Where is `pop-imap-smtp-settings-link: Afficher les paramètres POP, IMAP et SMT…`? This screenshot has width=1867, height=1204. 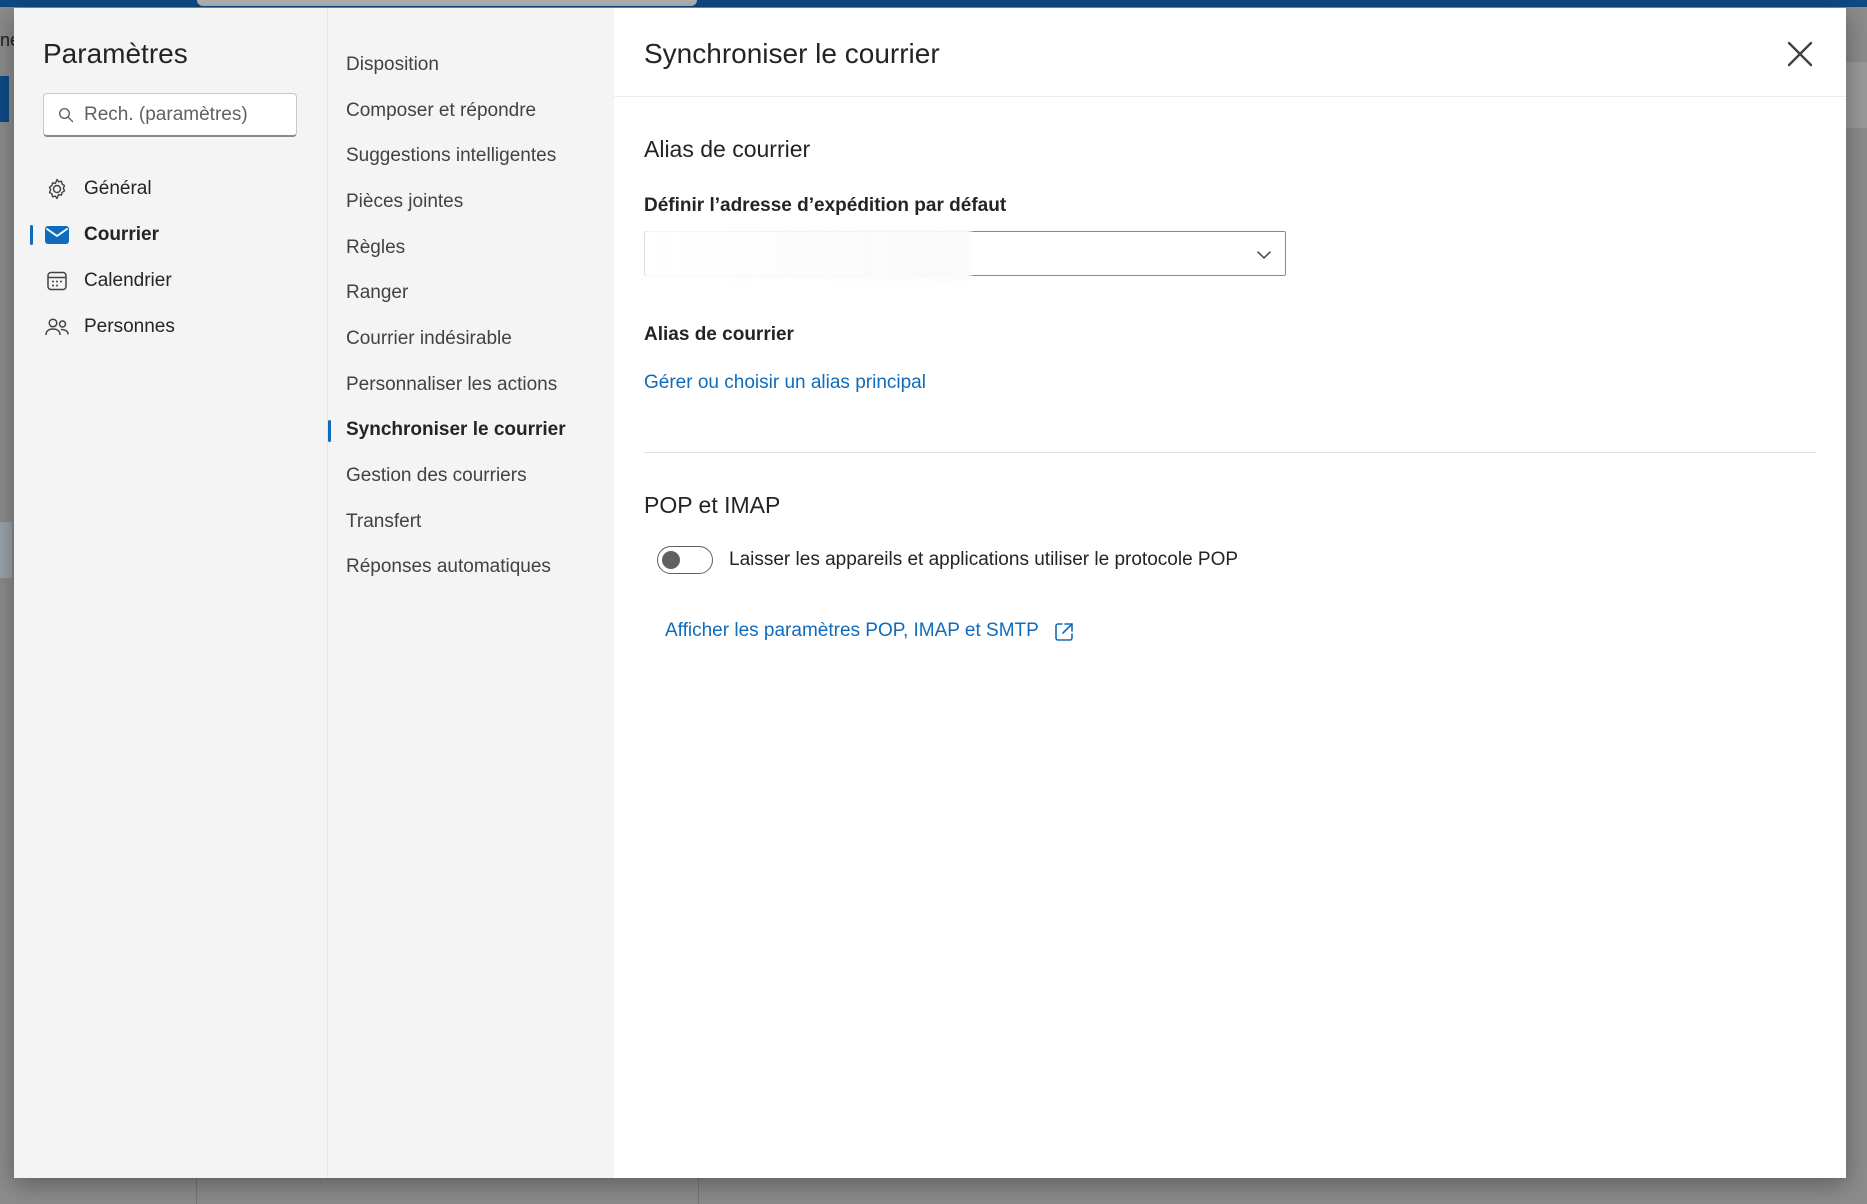 pop-imap-smtp-settings-link: Afficher les paramètres POP, IMAP et SMT… is located at coordinates (852, 630).